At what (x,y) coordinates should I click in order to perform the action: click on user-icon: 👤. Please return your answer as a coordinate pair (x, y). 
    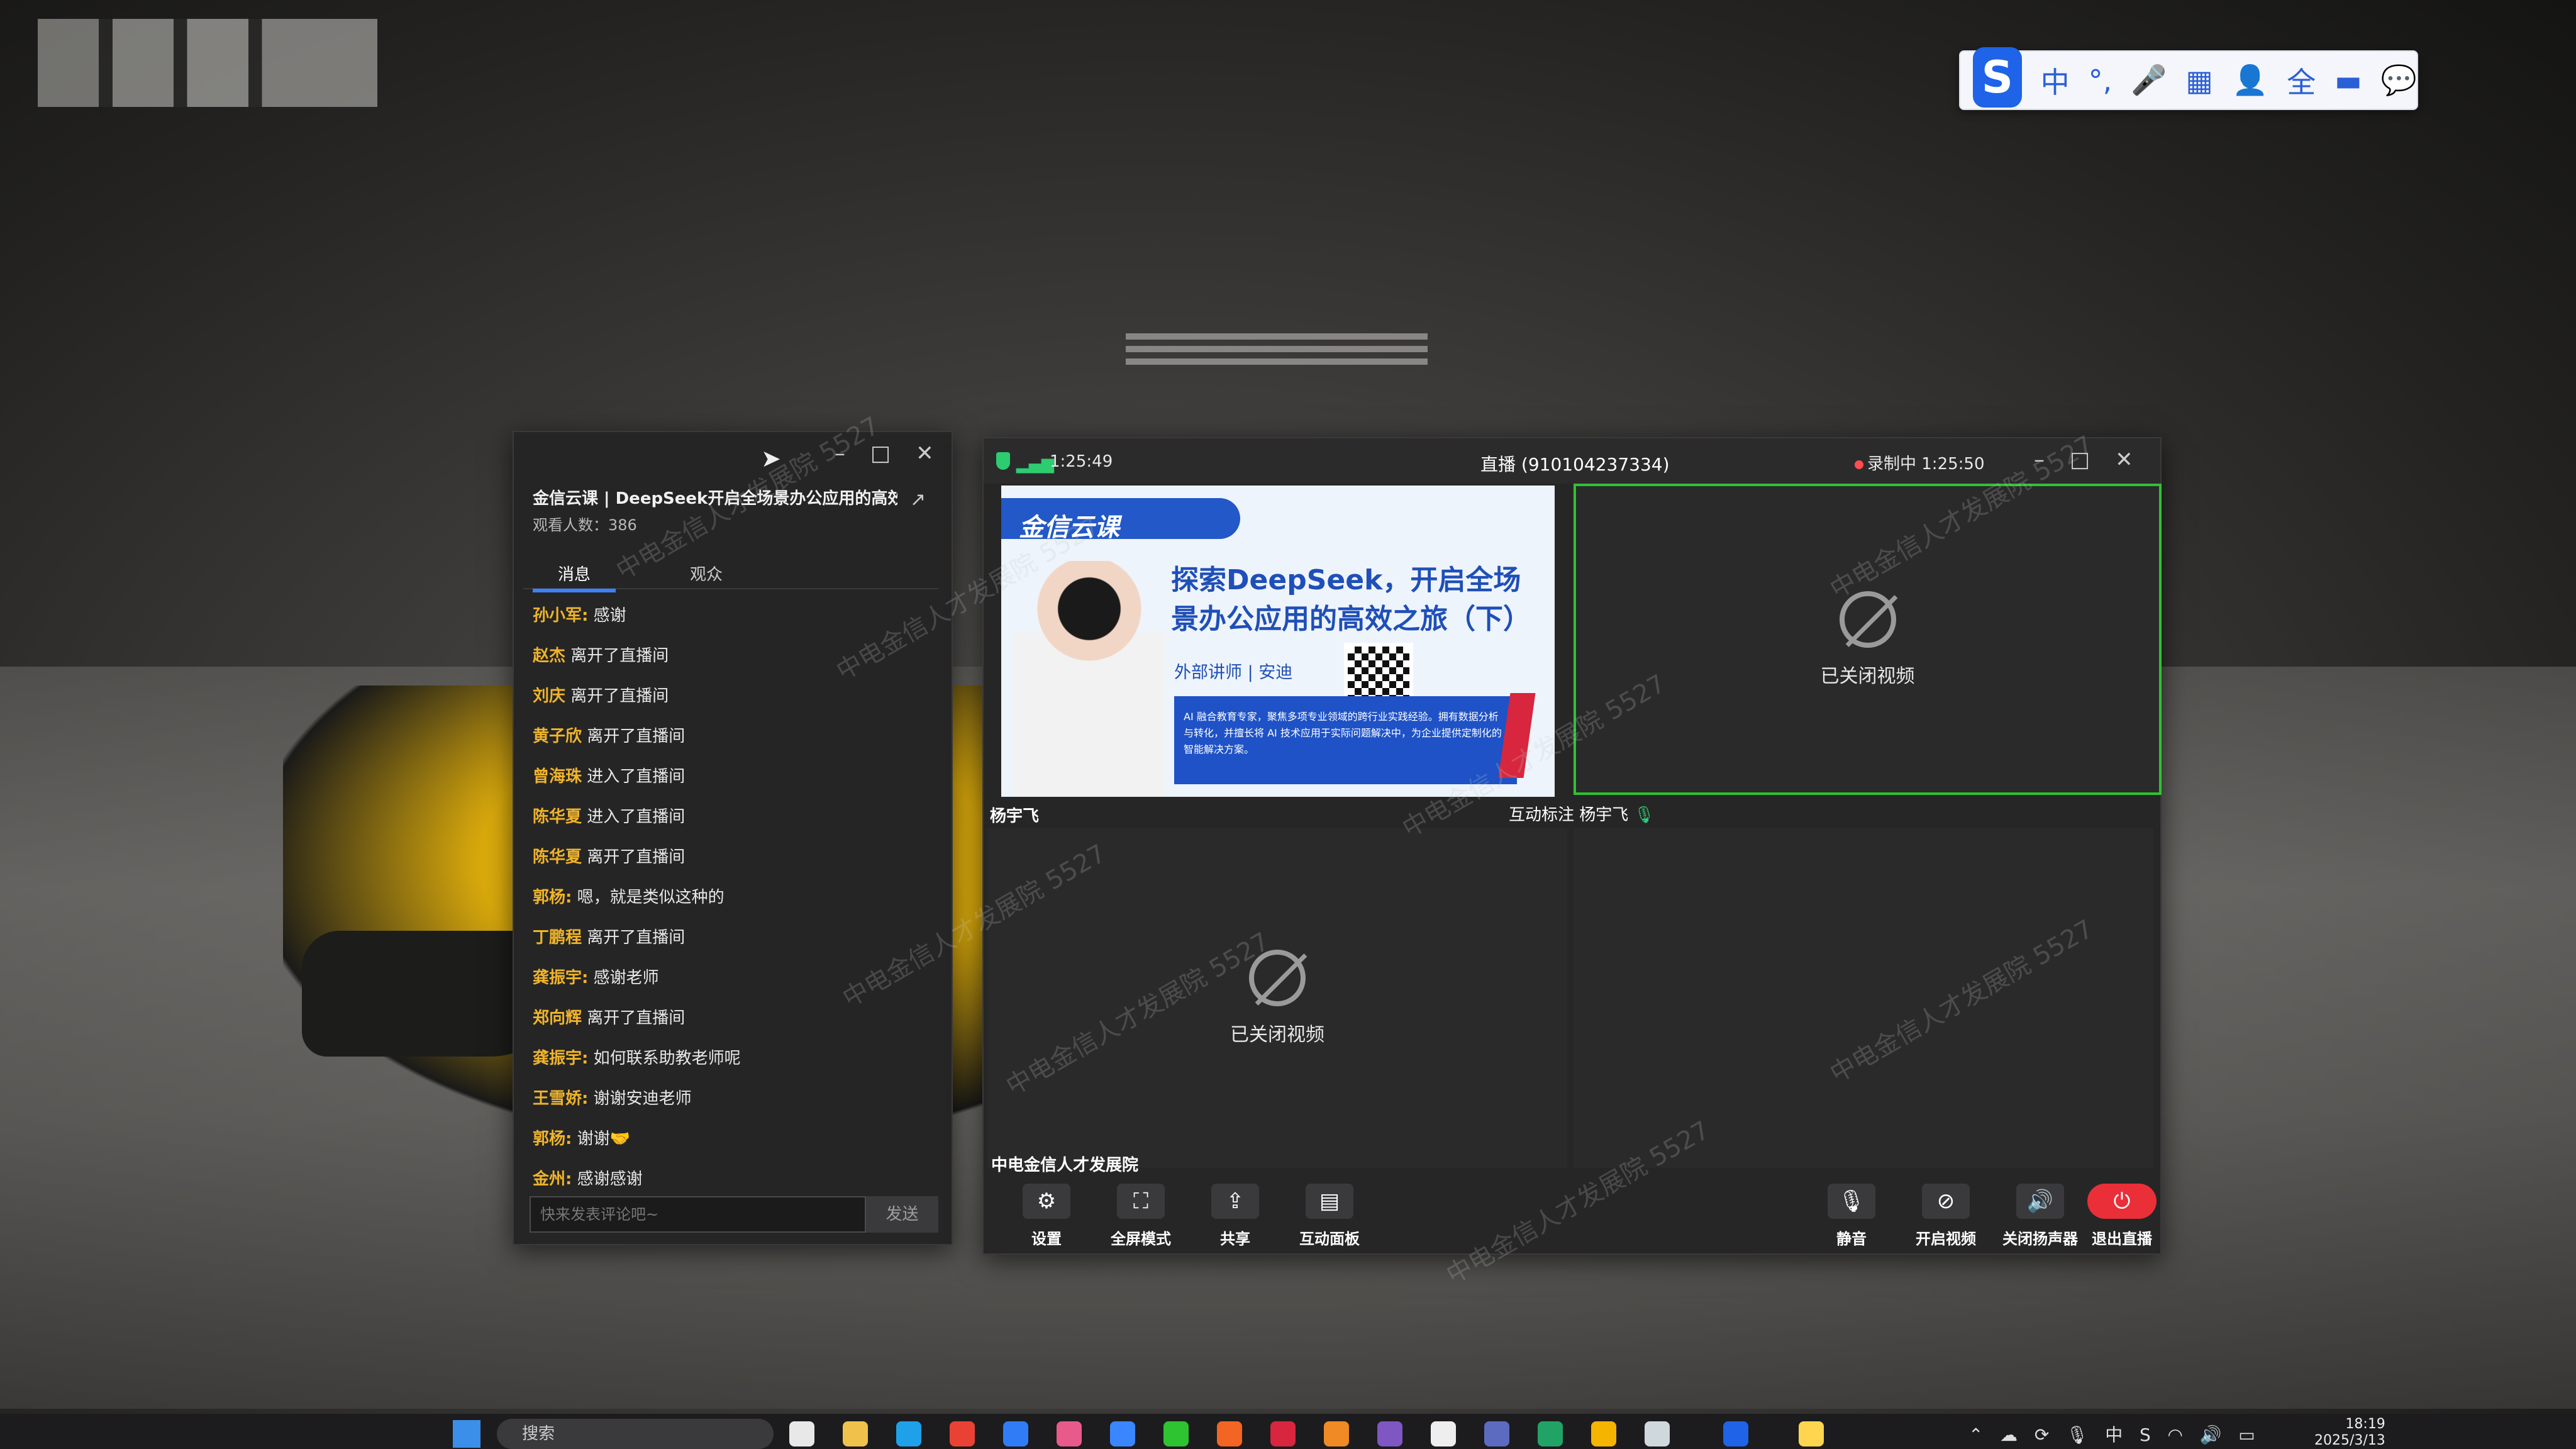
    Looking at the image, I should click on (2250, 80).